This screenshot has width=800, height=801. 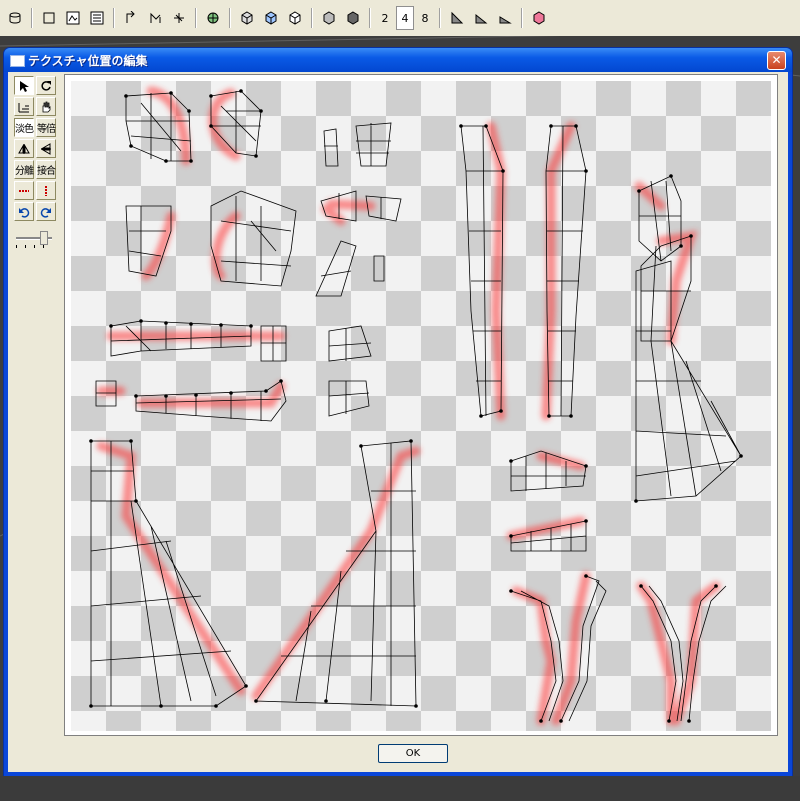 I want to click on close-button: ✕, so click(x=776, y=60).